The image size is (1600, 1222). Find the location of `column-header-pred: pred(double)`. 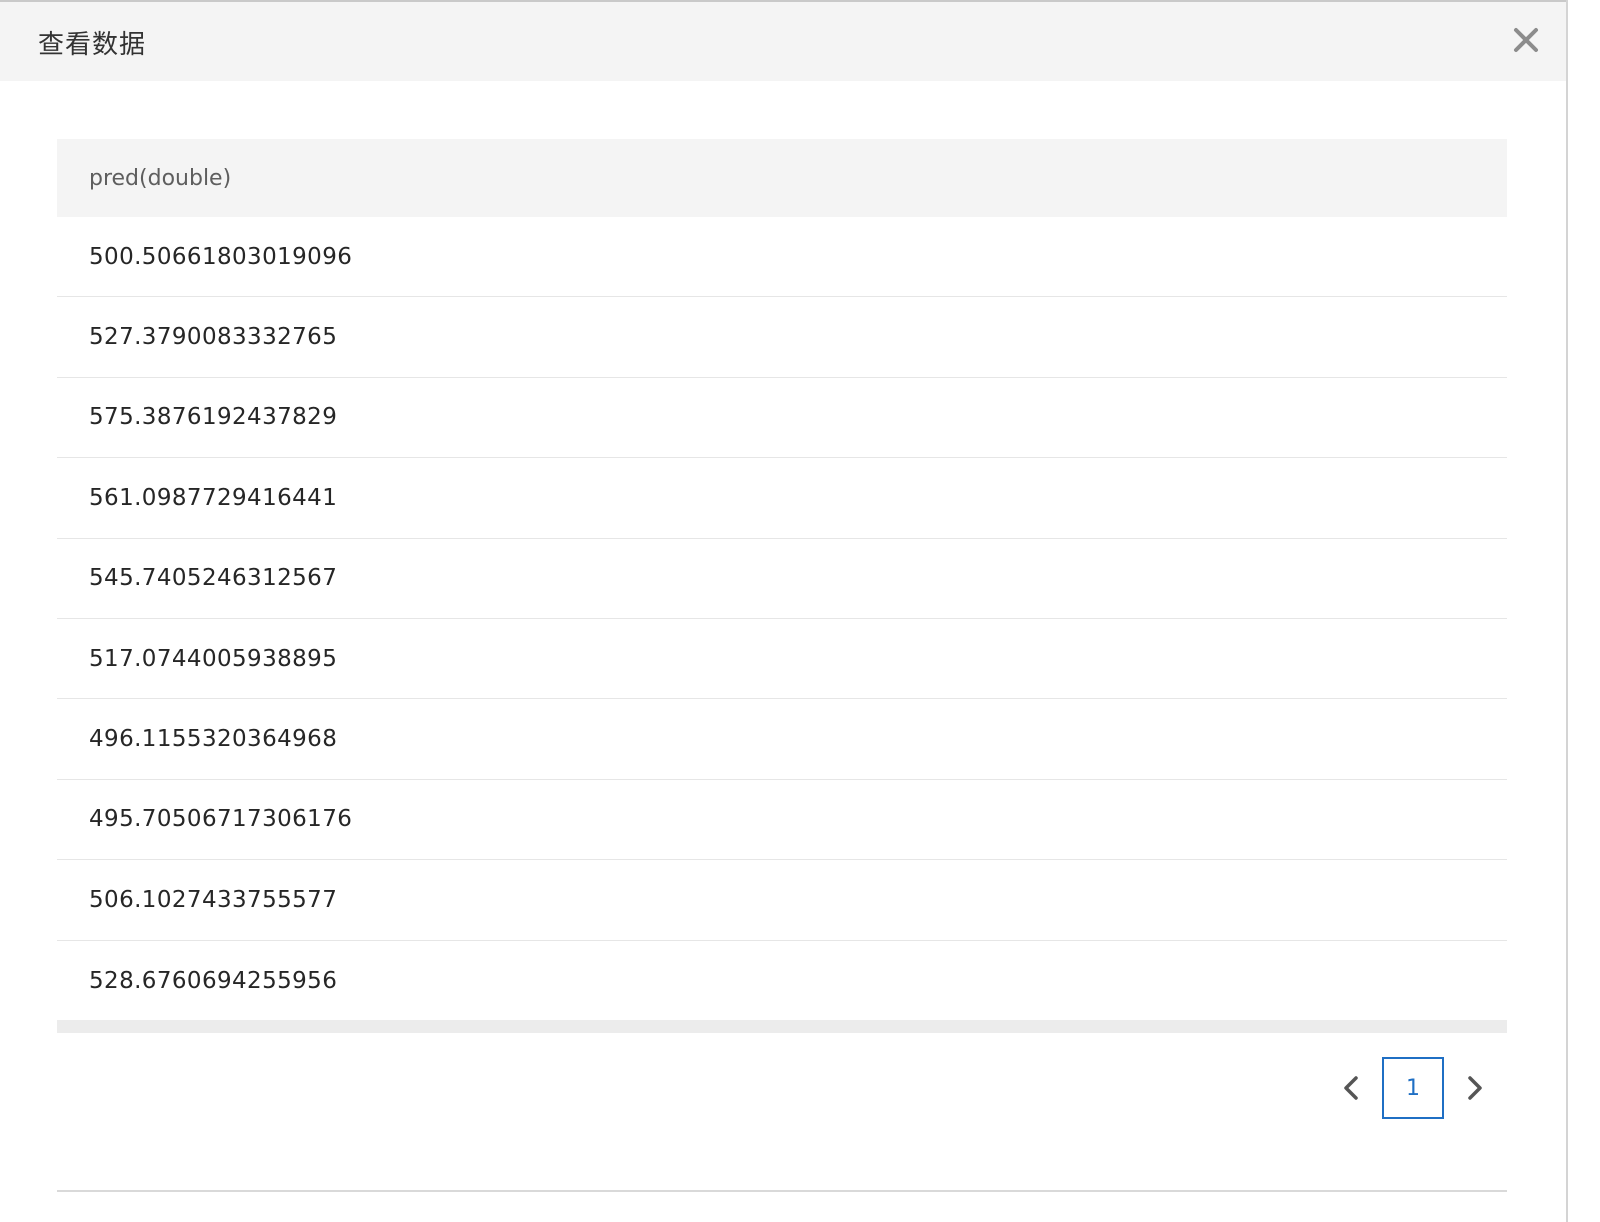

column-header-pred: pred(double) is located at coordinates (160, 178).